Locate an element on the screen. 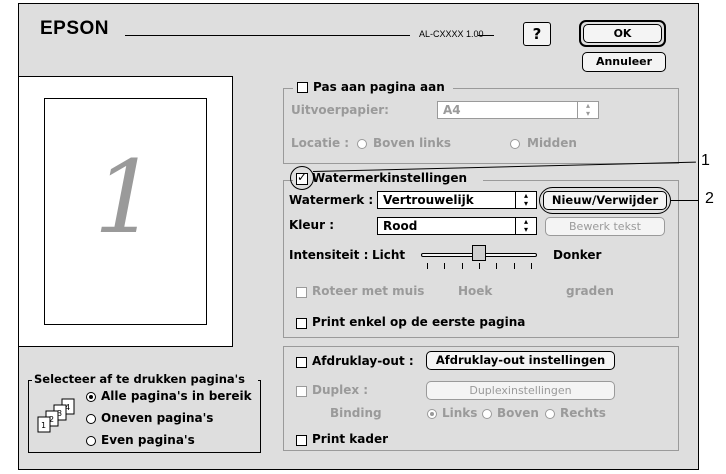 This screenshot has width=726, height=474. all-pages-label: Alle pagina's in bereik is located at coordinates (176, 396).